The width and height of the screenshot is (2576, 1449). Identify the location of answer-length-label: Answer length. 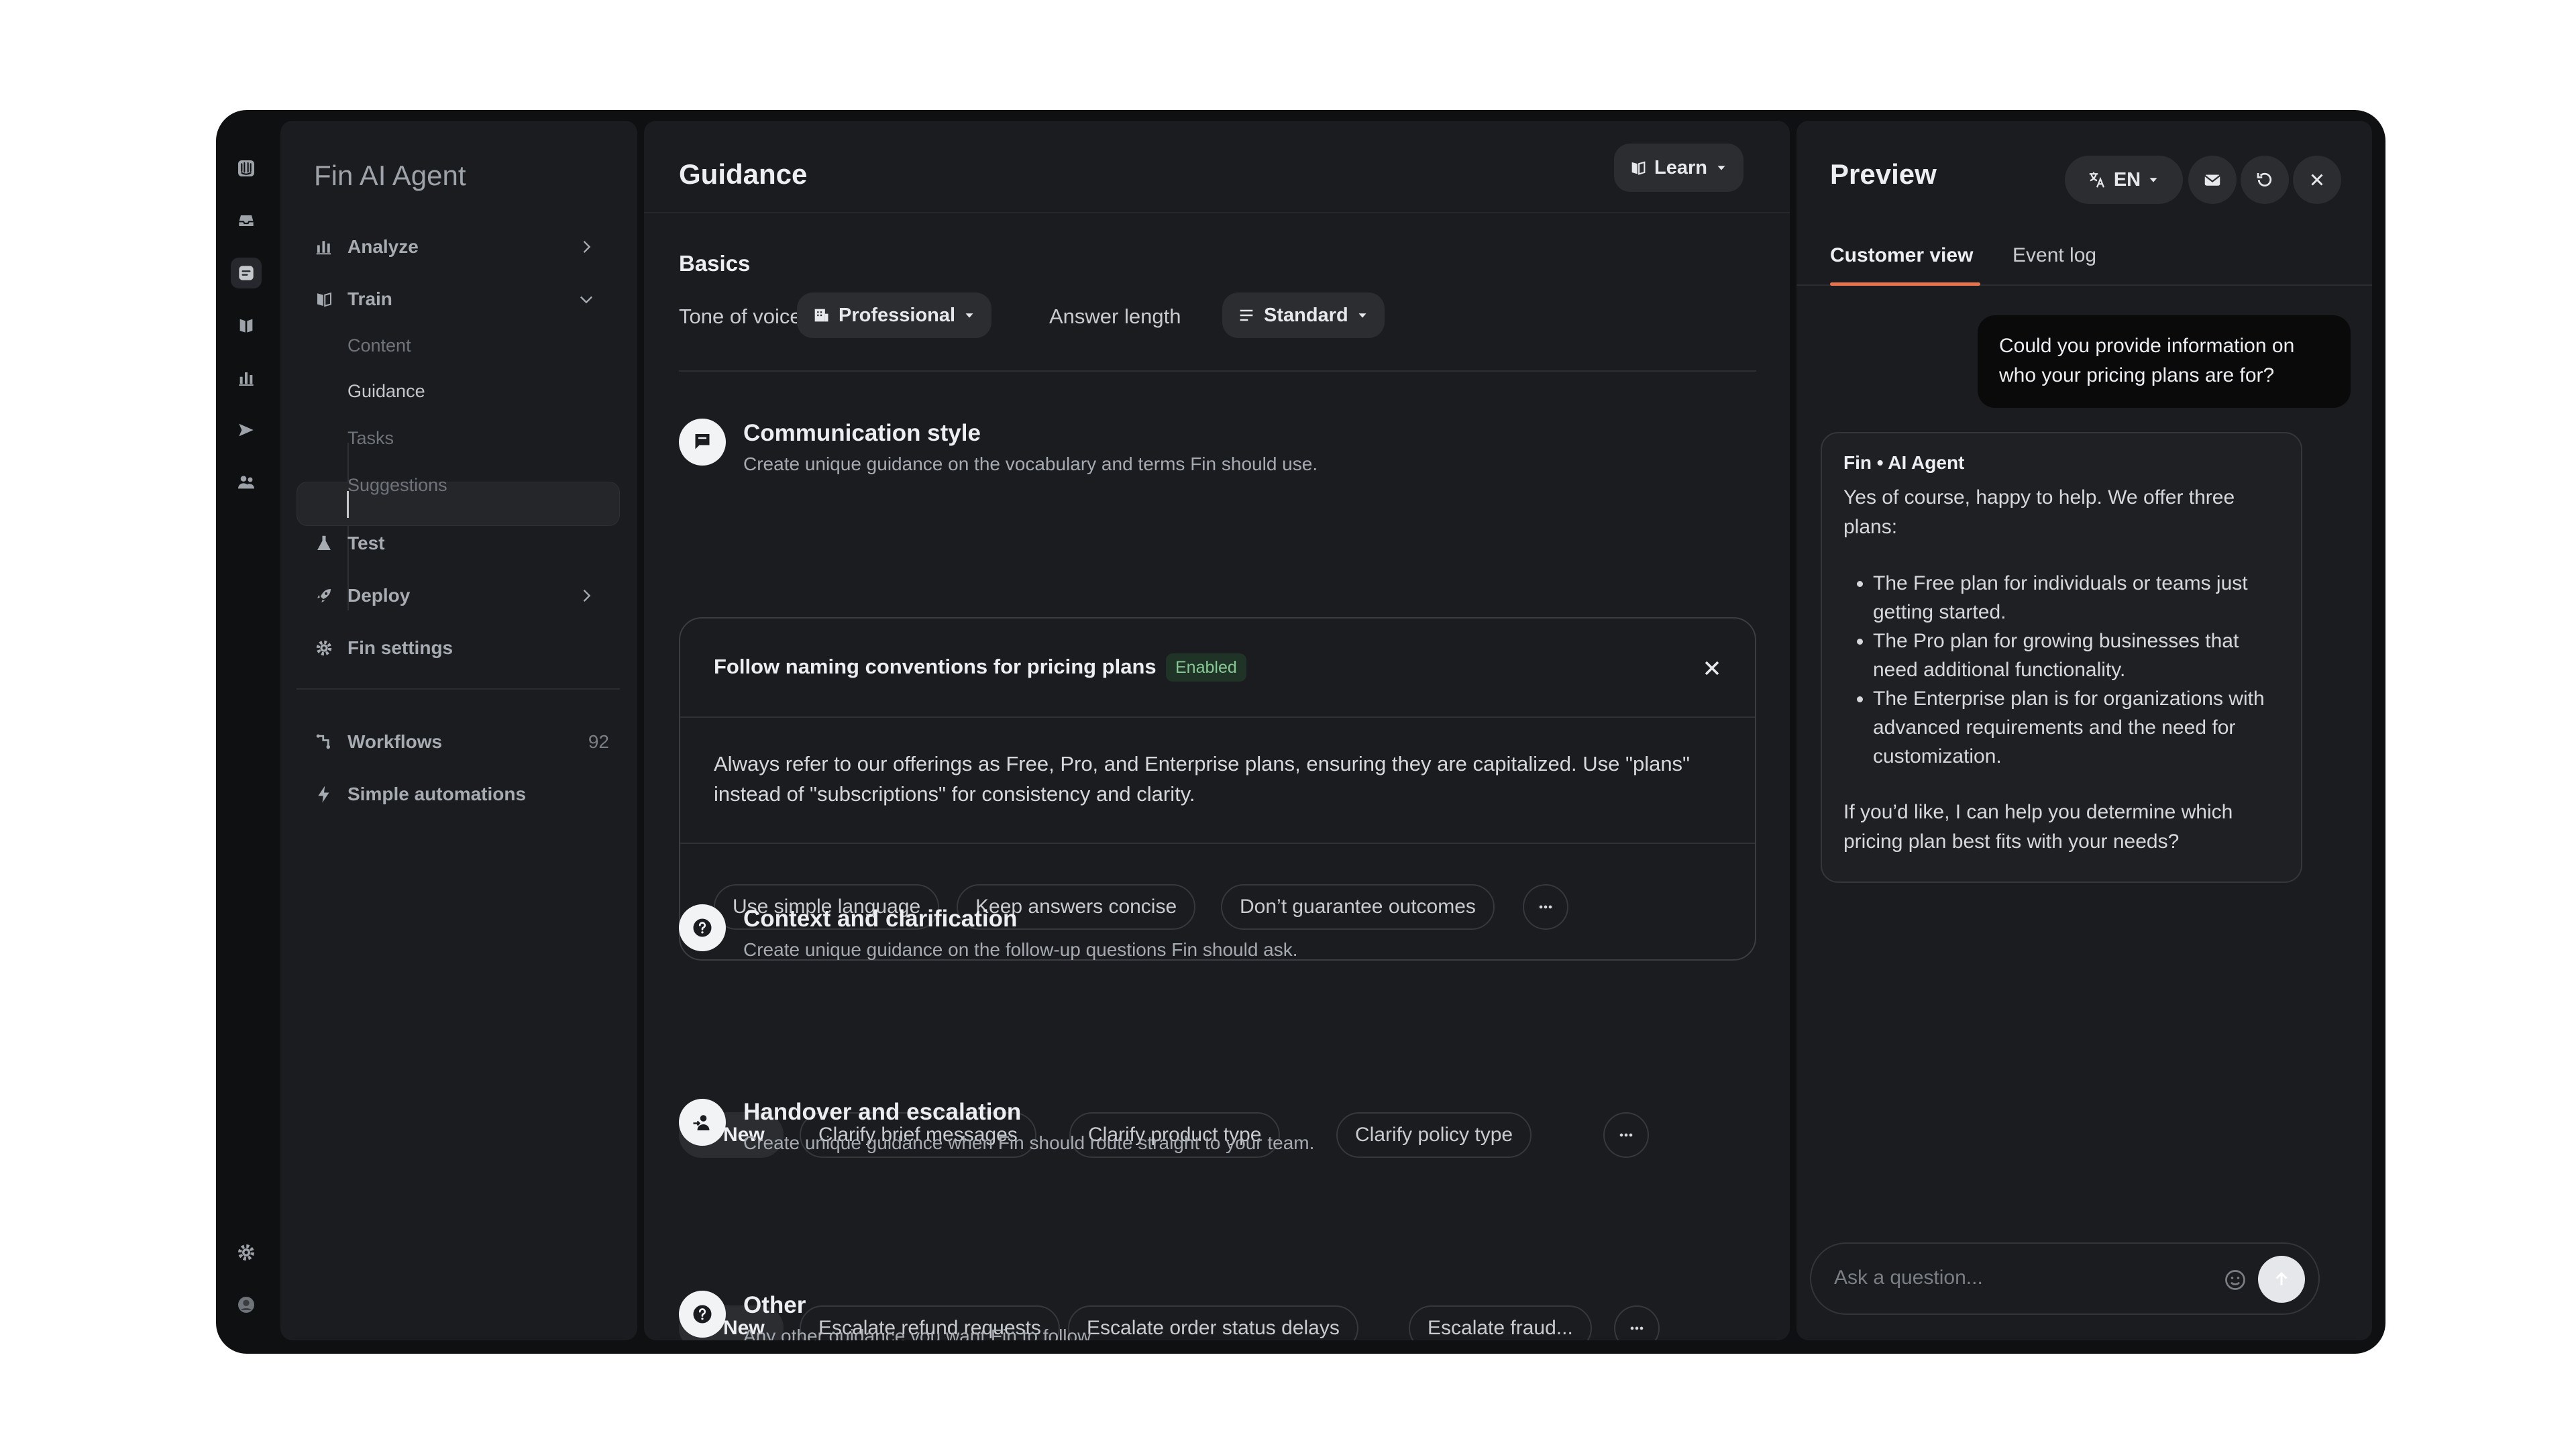
(1115, 316).